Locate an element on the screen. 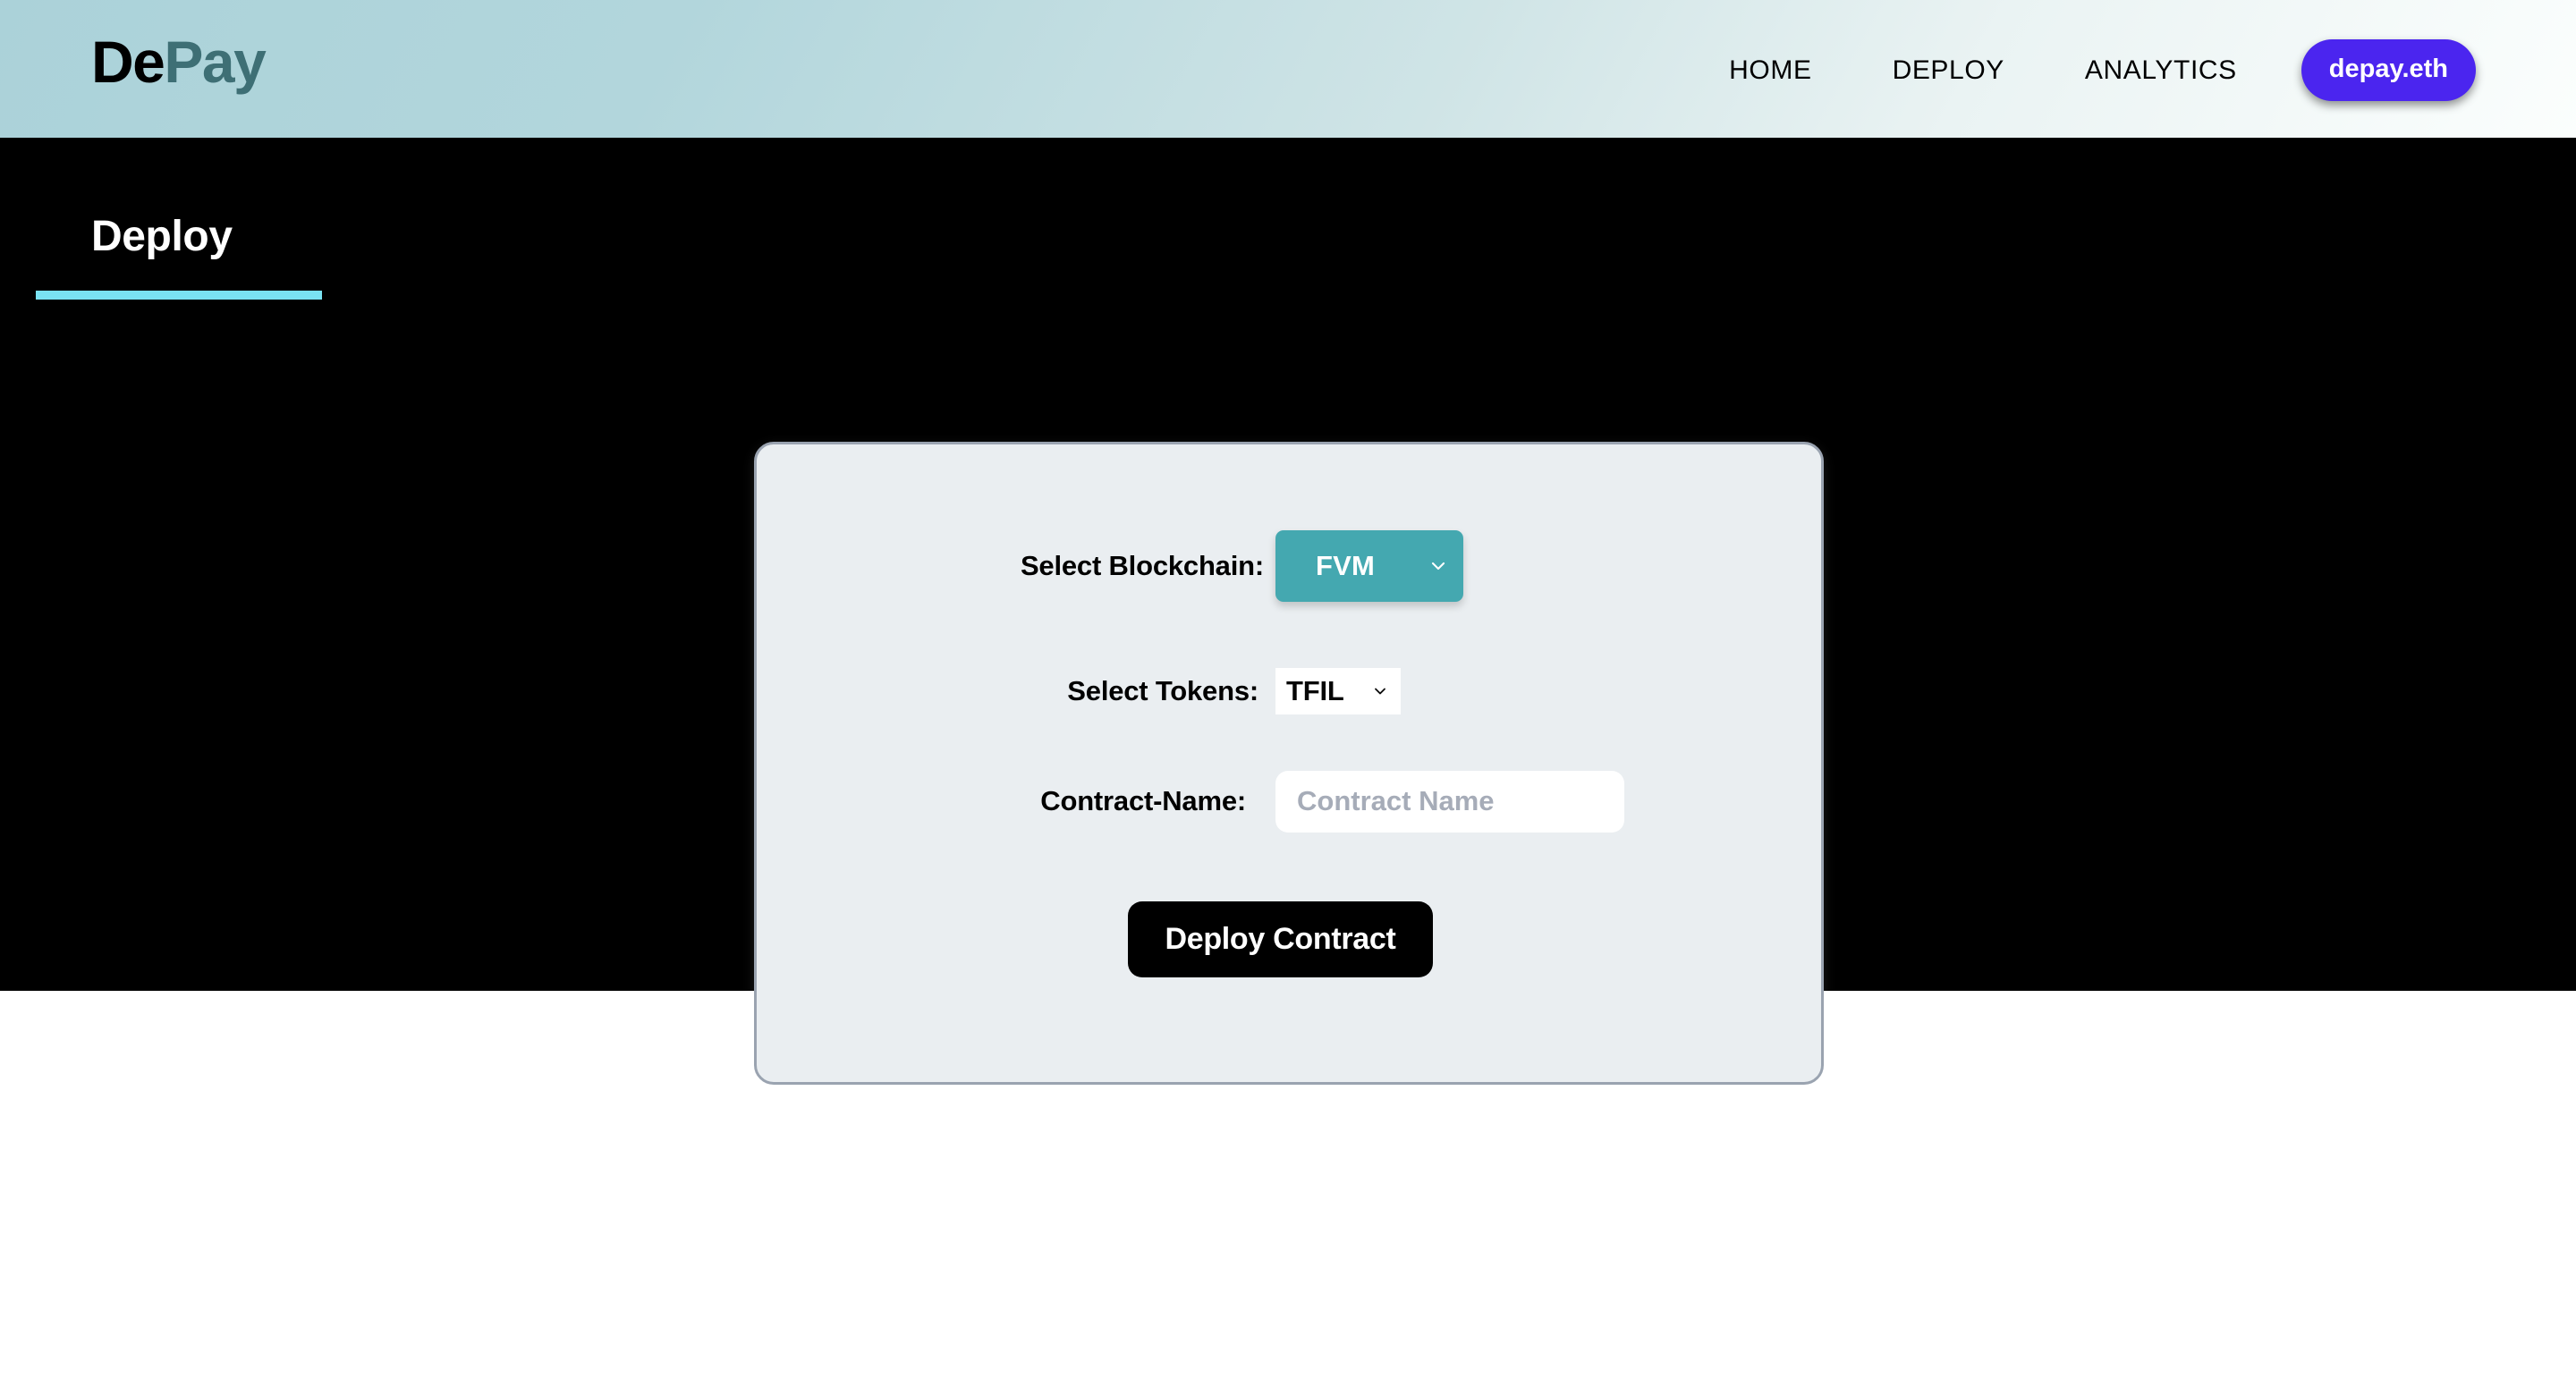 The height and width of the screenshot is (1395, 2576). page-title-block: Deploy is located at coordinates (179, 256).